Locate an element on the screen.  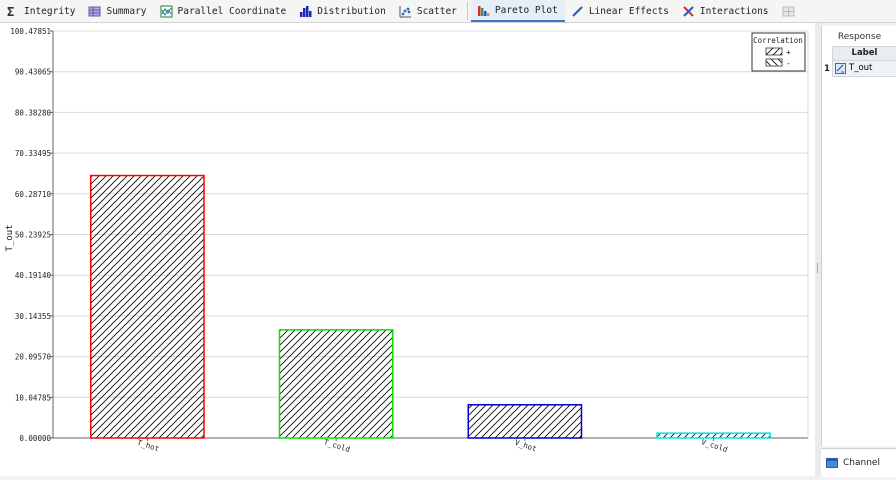
tab-parallel-coordinate: Parallel Coordinate is located at coordinates (224, 11).